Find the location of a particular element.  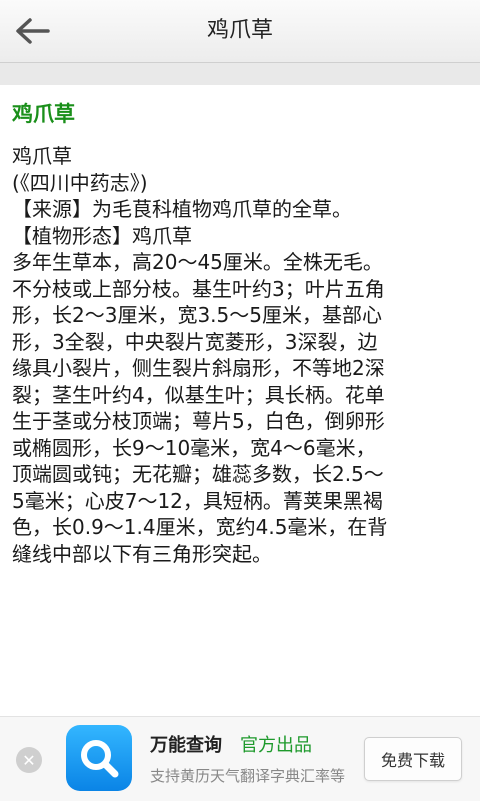

article-title: 鸡爪草 is located at coordinates (43, 114).